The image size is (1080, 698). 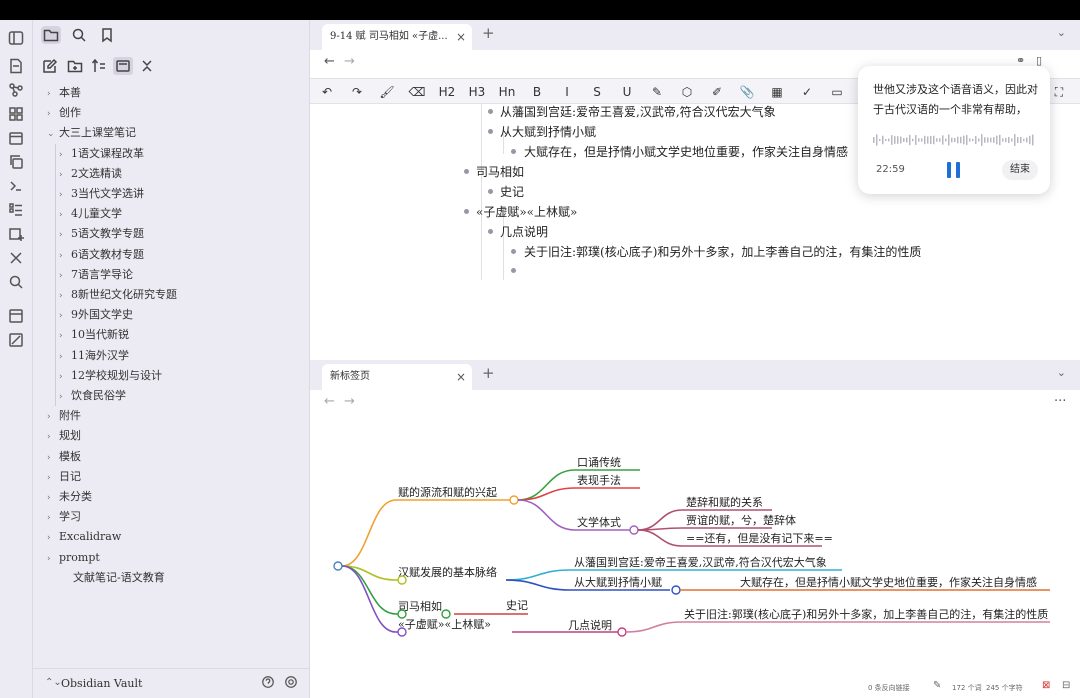 What do you see at coordinates (96, 315) in the screenshot?
I see `tree-item: › 9外国文学史` at bounding box center [96, 315].